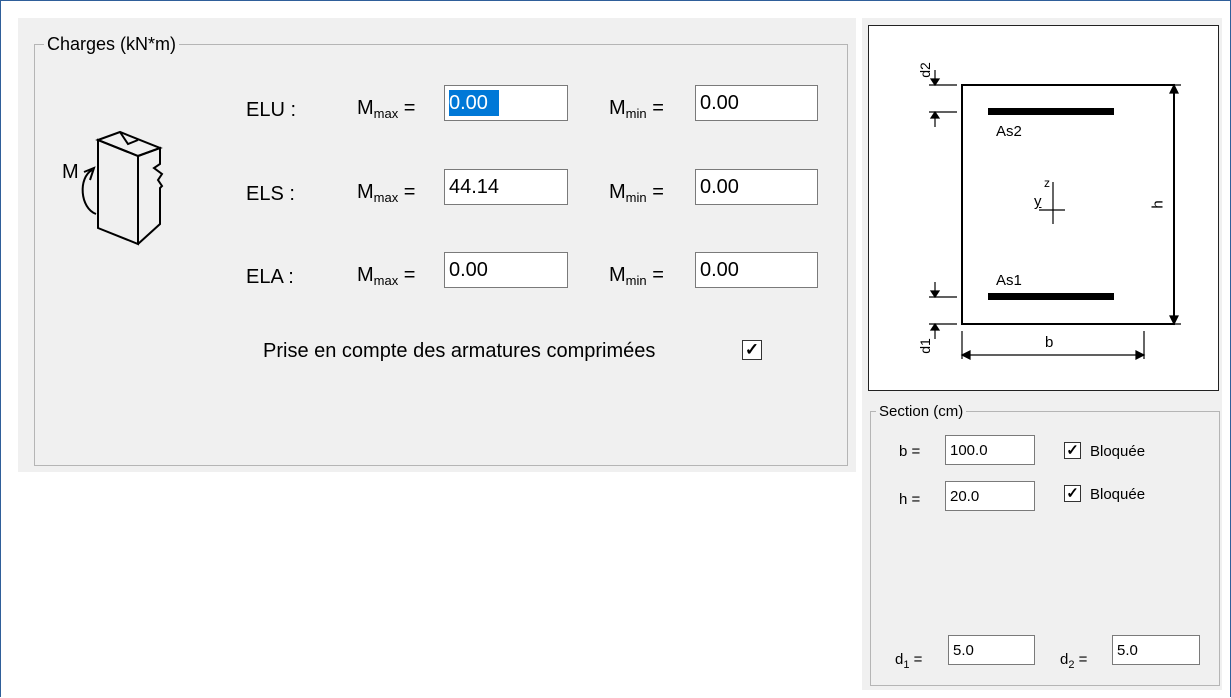 Image resolution: width=1231 pixels, height=698 pixels. Describe the element at coordinates (70, 172) in the screenshot. I see `moment-label: M` at that location.